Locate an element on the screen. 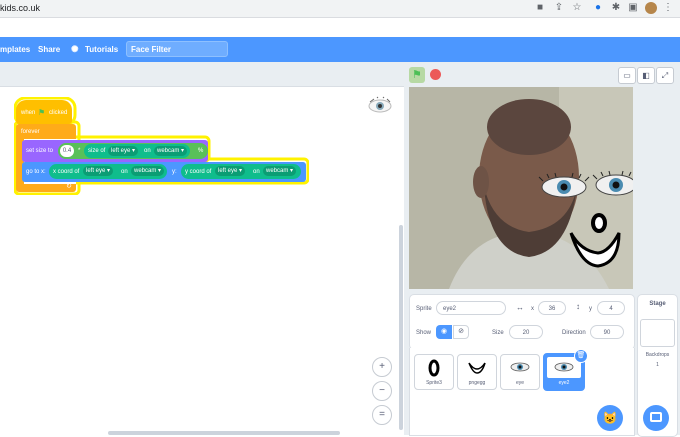 This screenshot has width=680, height=437. y-label: y is located at coordinates (590, 309).